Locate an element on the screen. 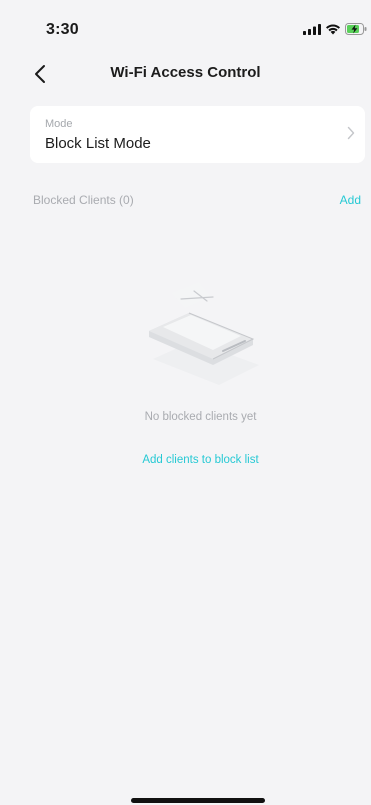 This screenshot has width=371, height=805. battery-charging-icon is located at coordinates (356, 29).